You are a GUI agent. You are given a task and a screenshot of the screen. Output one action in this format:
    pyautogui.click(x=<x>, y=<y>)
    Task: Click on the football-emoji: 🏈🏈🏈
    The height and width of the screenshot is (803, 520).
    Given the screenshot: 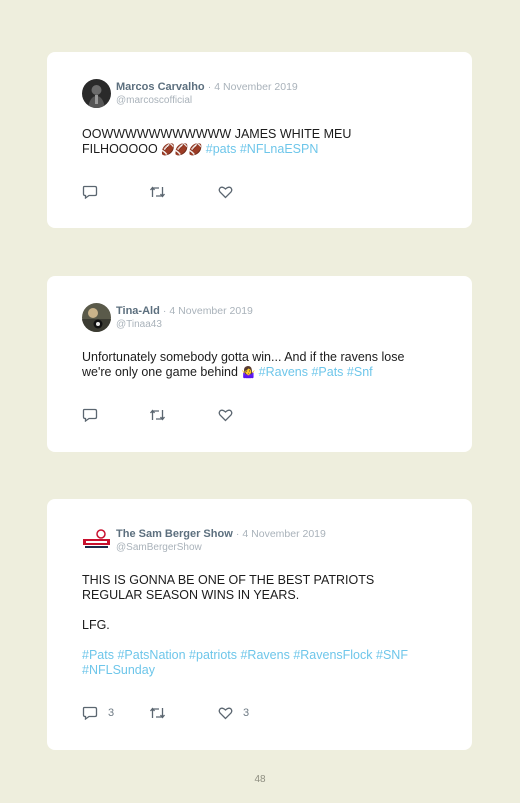 What is the action you would take?
    pyautogui.click(x=182, y=150)
    